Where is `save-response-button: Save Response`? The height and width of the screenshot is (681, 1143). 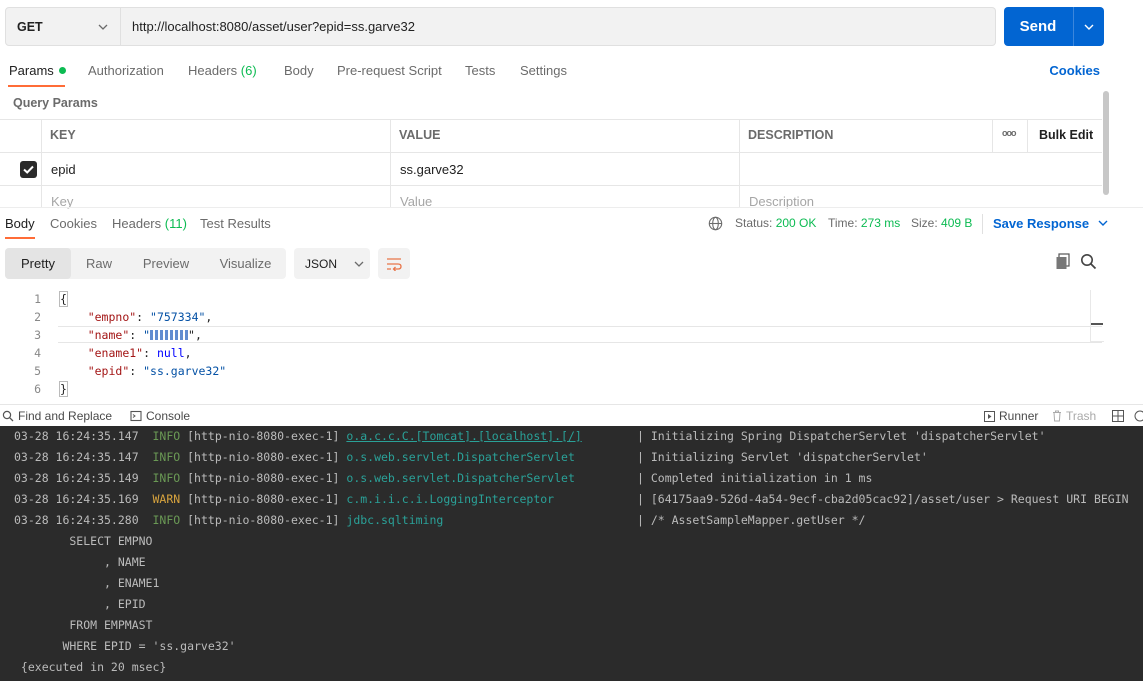
save-response-button: Save Response is located at coordinates (1050, 223).